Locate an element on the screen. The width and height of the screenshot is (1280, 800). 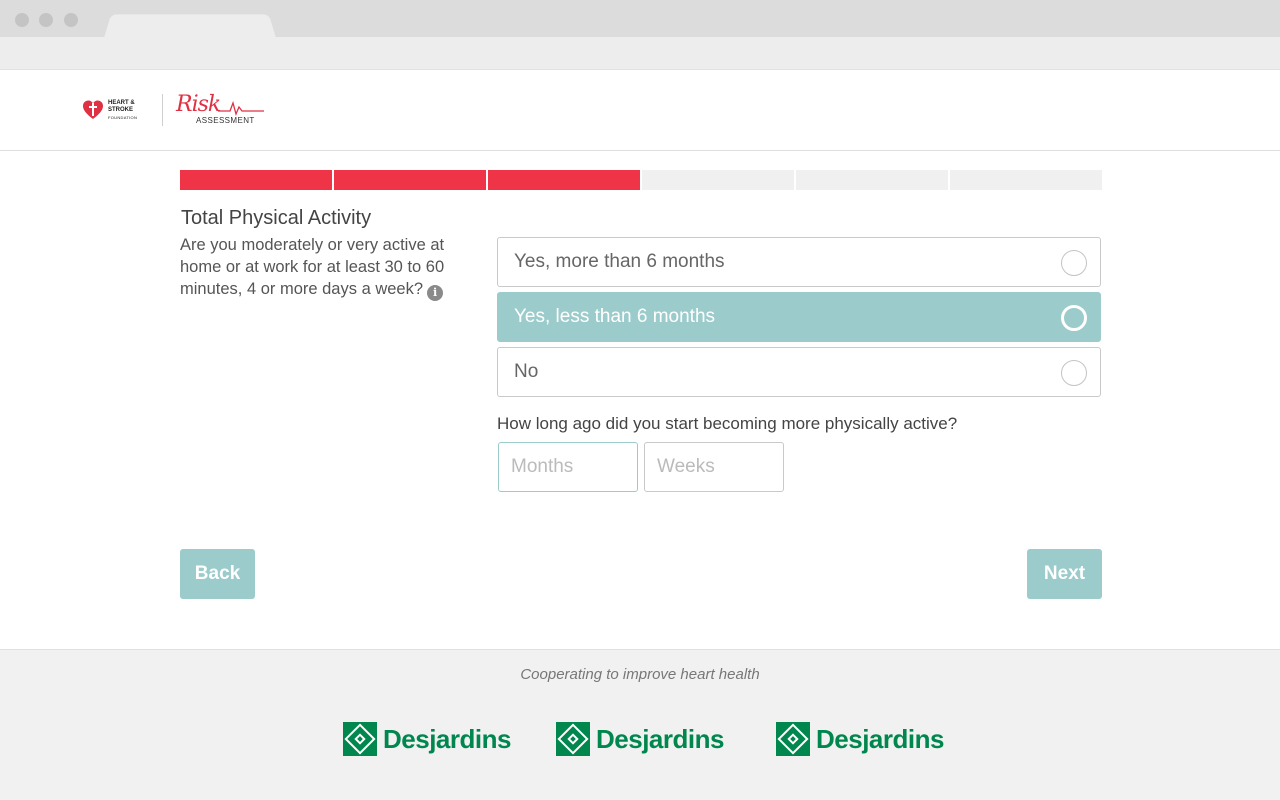
next-button: Next is located at coordinates (1064, 574).